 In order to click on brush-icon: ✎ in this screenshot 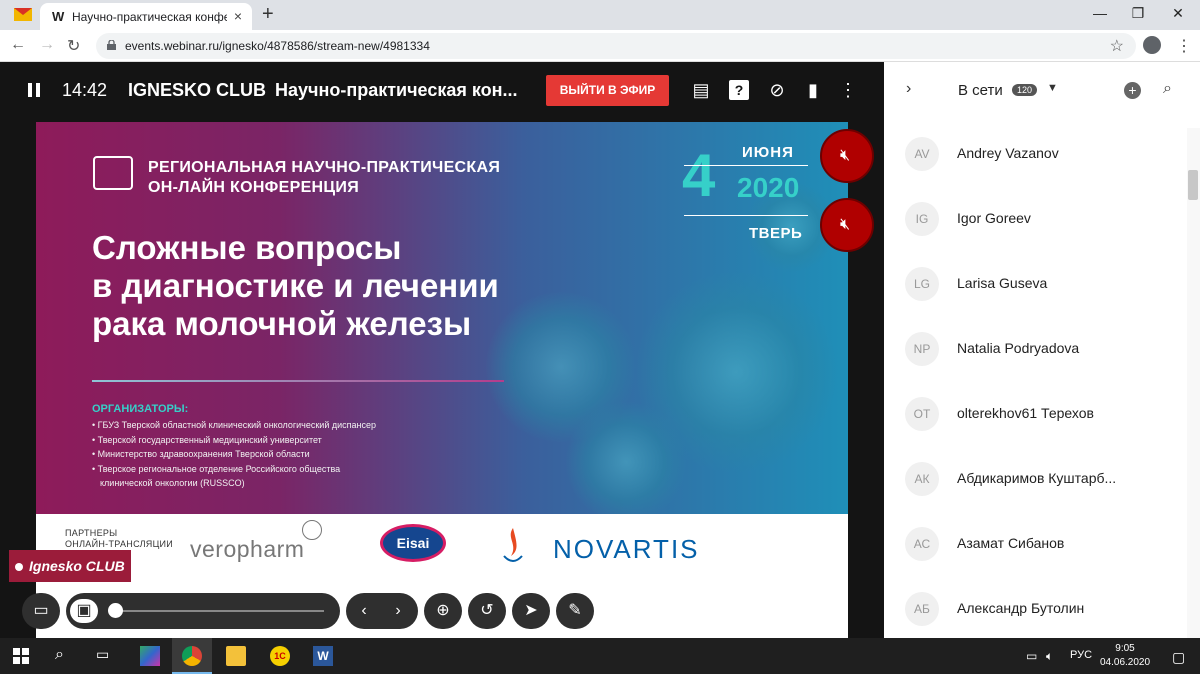, I will do `click(575, 610)`.